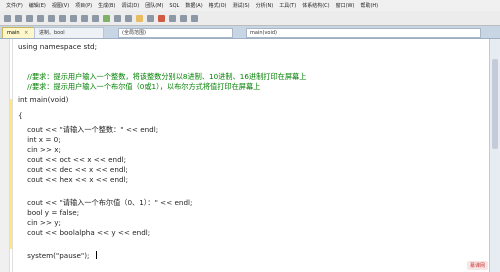 The height and width of the screenshot is (272, 500). I want to click on toolbar, so click(250, 18).